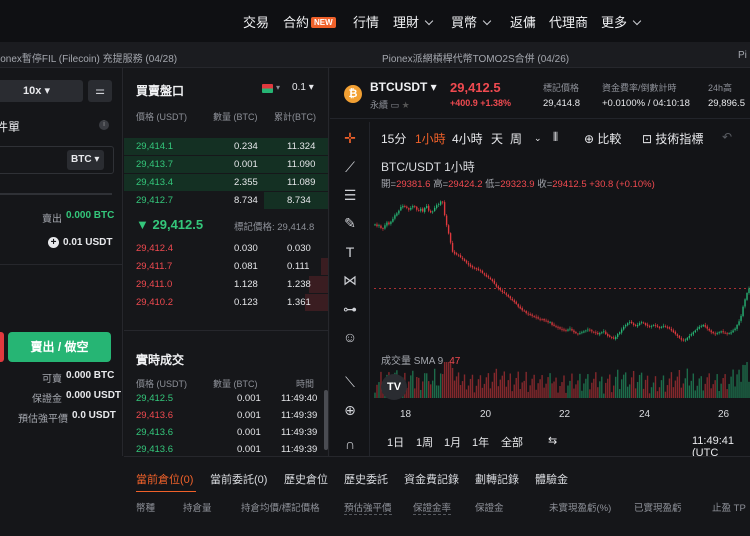  Describe the element at coordinates (393, 138) in the screenshot. I see `tf-15m: 15分` at that location.